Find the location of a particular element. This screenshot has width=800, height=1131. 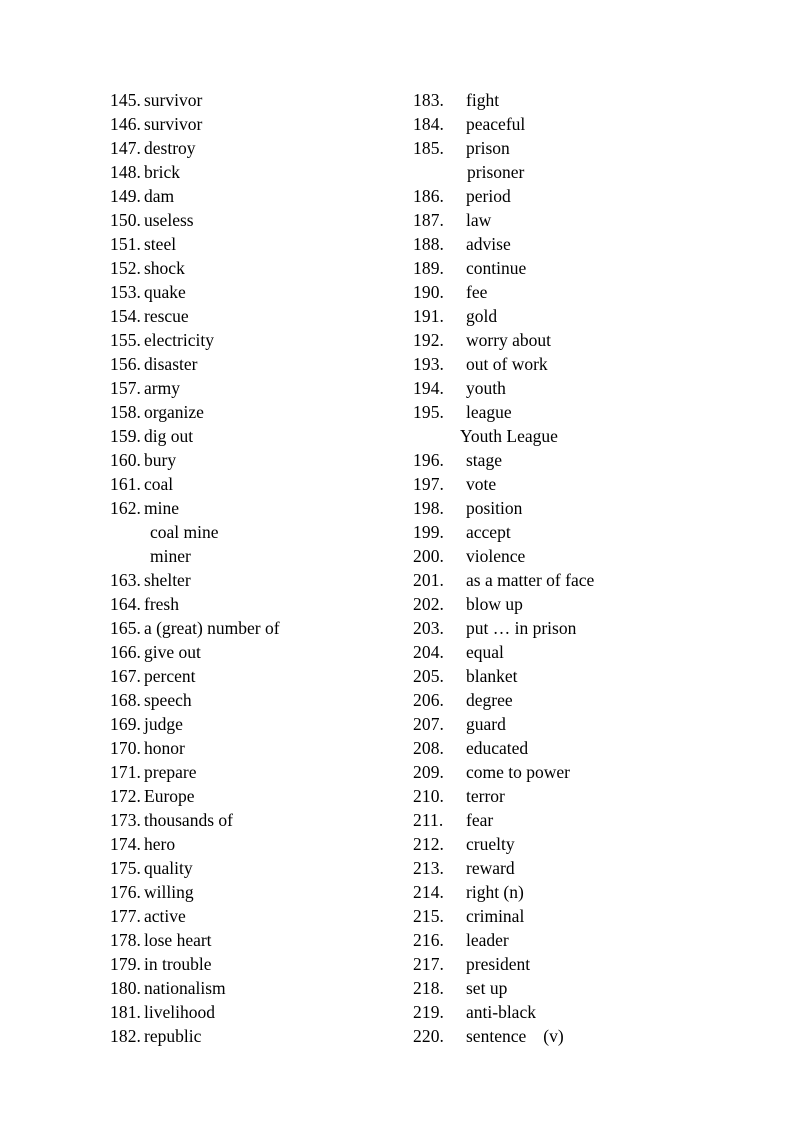

entry-number: 173. is located at coordinates (126, 820).